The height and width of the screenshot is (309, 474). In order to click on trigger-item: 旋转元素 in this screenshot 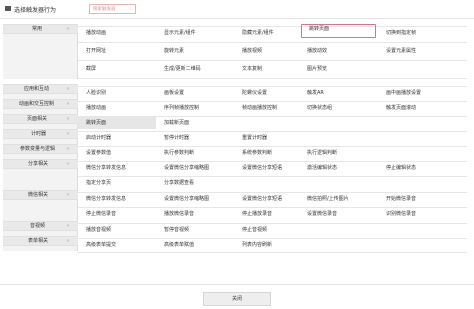, I will do `click(195, 51)`.